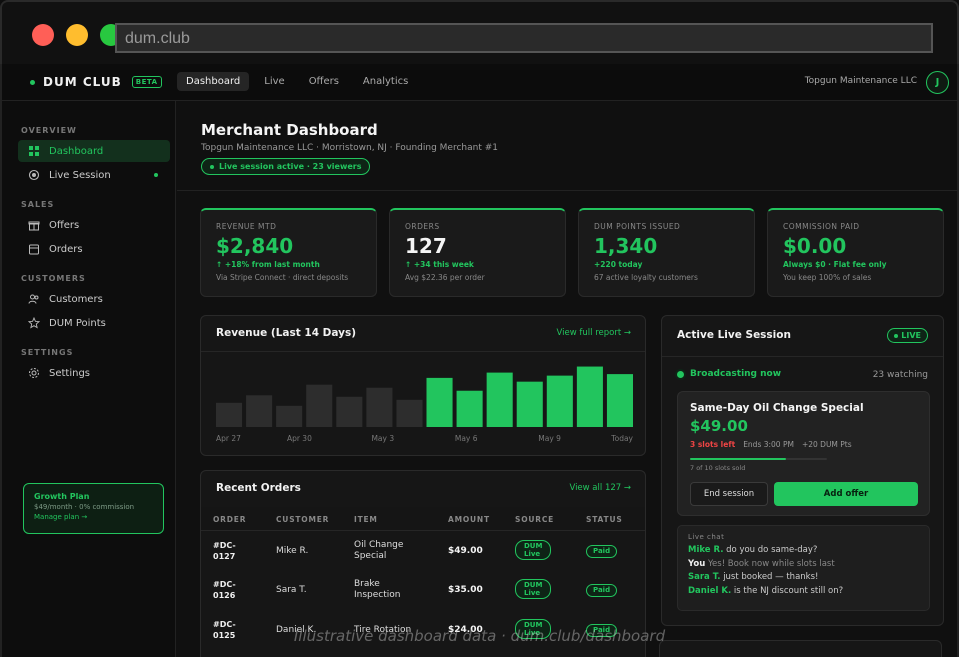  What do you see at coordinates (753, 550) in the screenshot?
I see `chat-message: Mike R. do you do same-day?` at bounding box center [753, 550].